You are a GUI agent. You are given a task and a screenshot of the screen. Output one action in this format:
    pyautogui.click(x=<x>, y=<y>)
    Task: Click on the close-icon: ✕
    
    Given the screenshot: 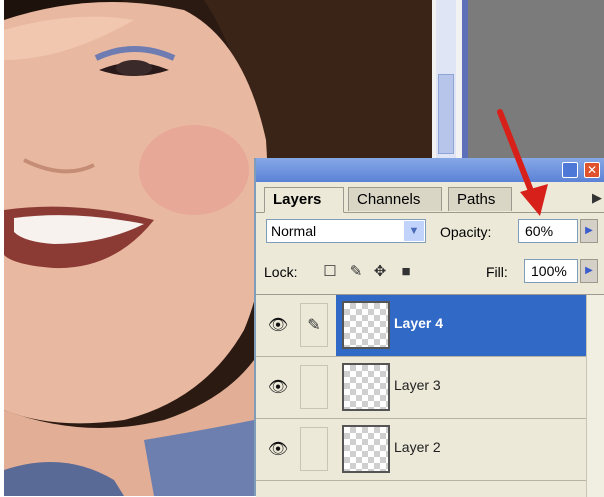 What is the action you would take?
    pyautogui.click(x=592, y=170)
    